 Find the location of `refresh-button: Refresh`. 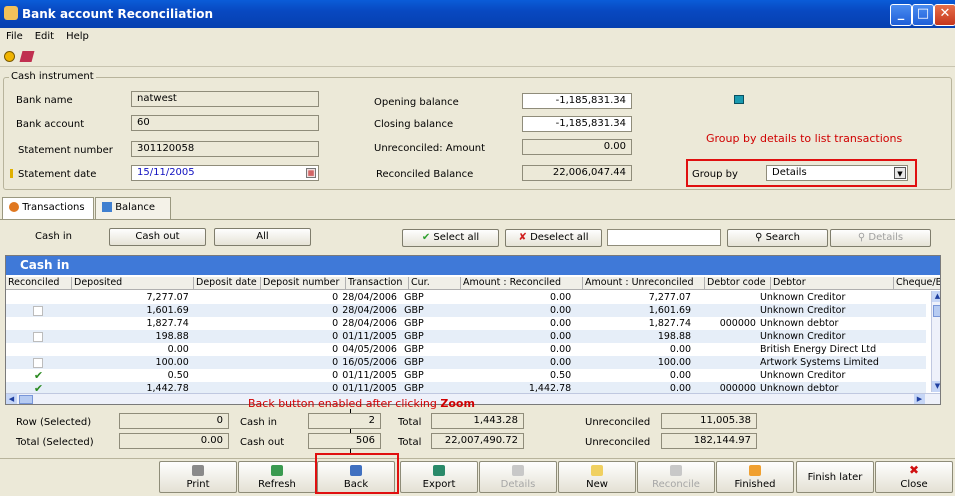

refresh-button: Refresh is located at coordinates (277, 477).